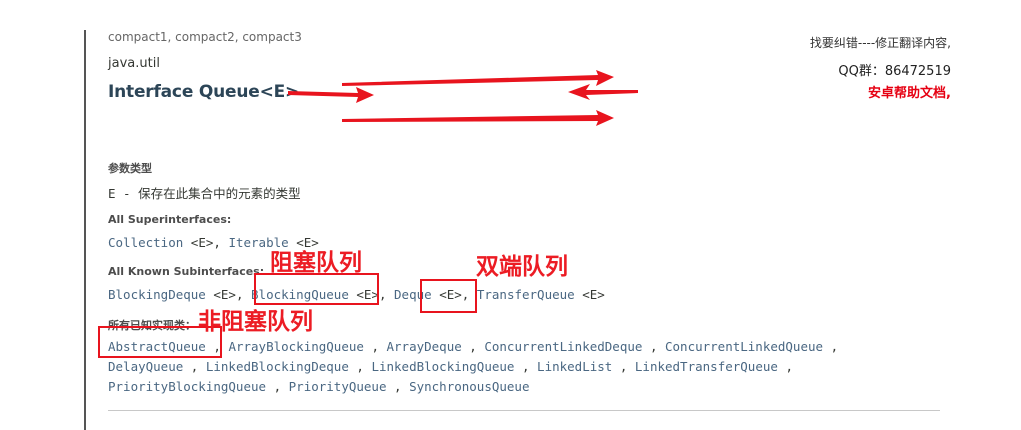 Image resolution: width=1021 pixels, height=430 pixels. Describe the element at coordinates (603, 92) in the screenshot. I see `arrow-left-icon` at that location.